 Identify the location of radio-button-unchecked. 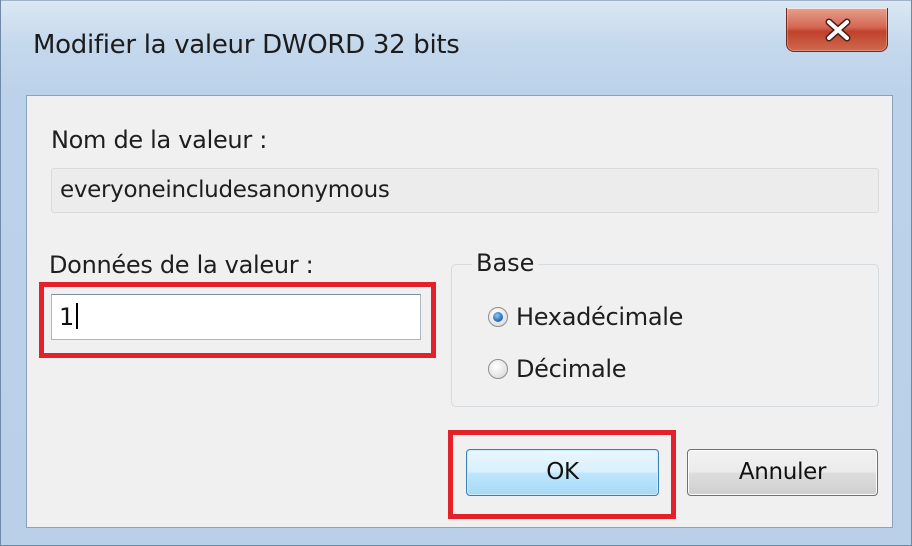
(498, 369).